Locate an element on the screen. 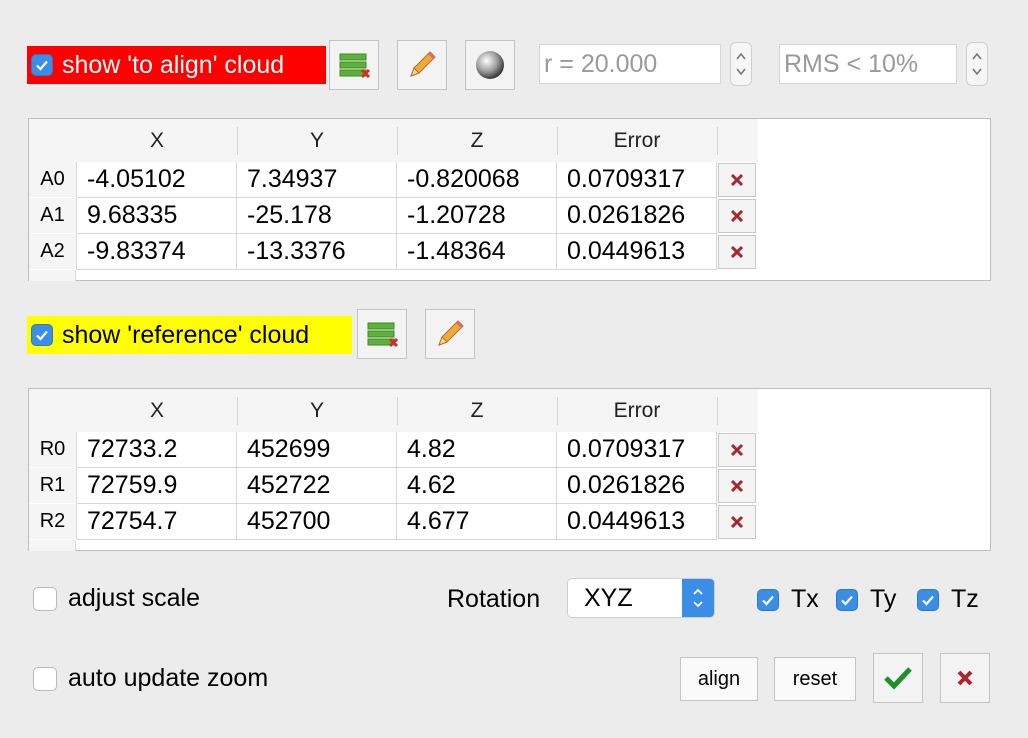  table-cell-y: 452722 is located at coordinates (317, 486).